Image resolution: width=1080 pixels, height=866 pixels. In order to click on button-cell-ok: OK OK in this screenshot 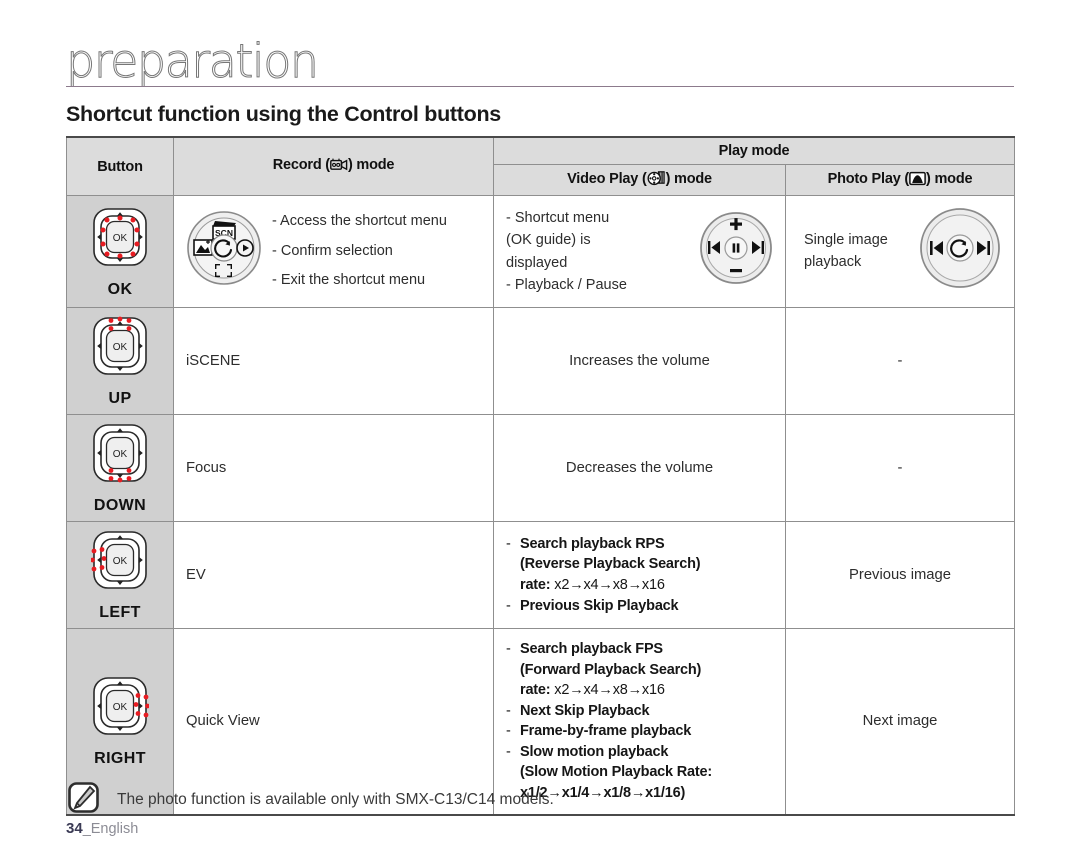, I will do `click(120, 251)`.